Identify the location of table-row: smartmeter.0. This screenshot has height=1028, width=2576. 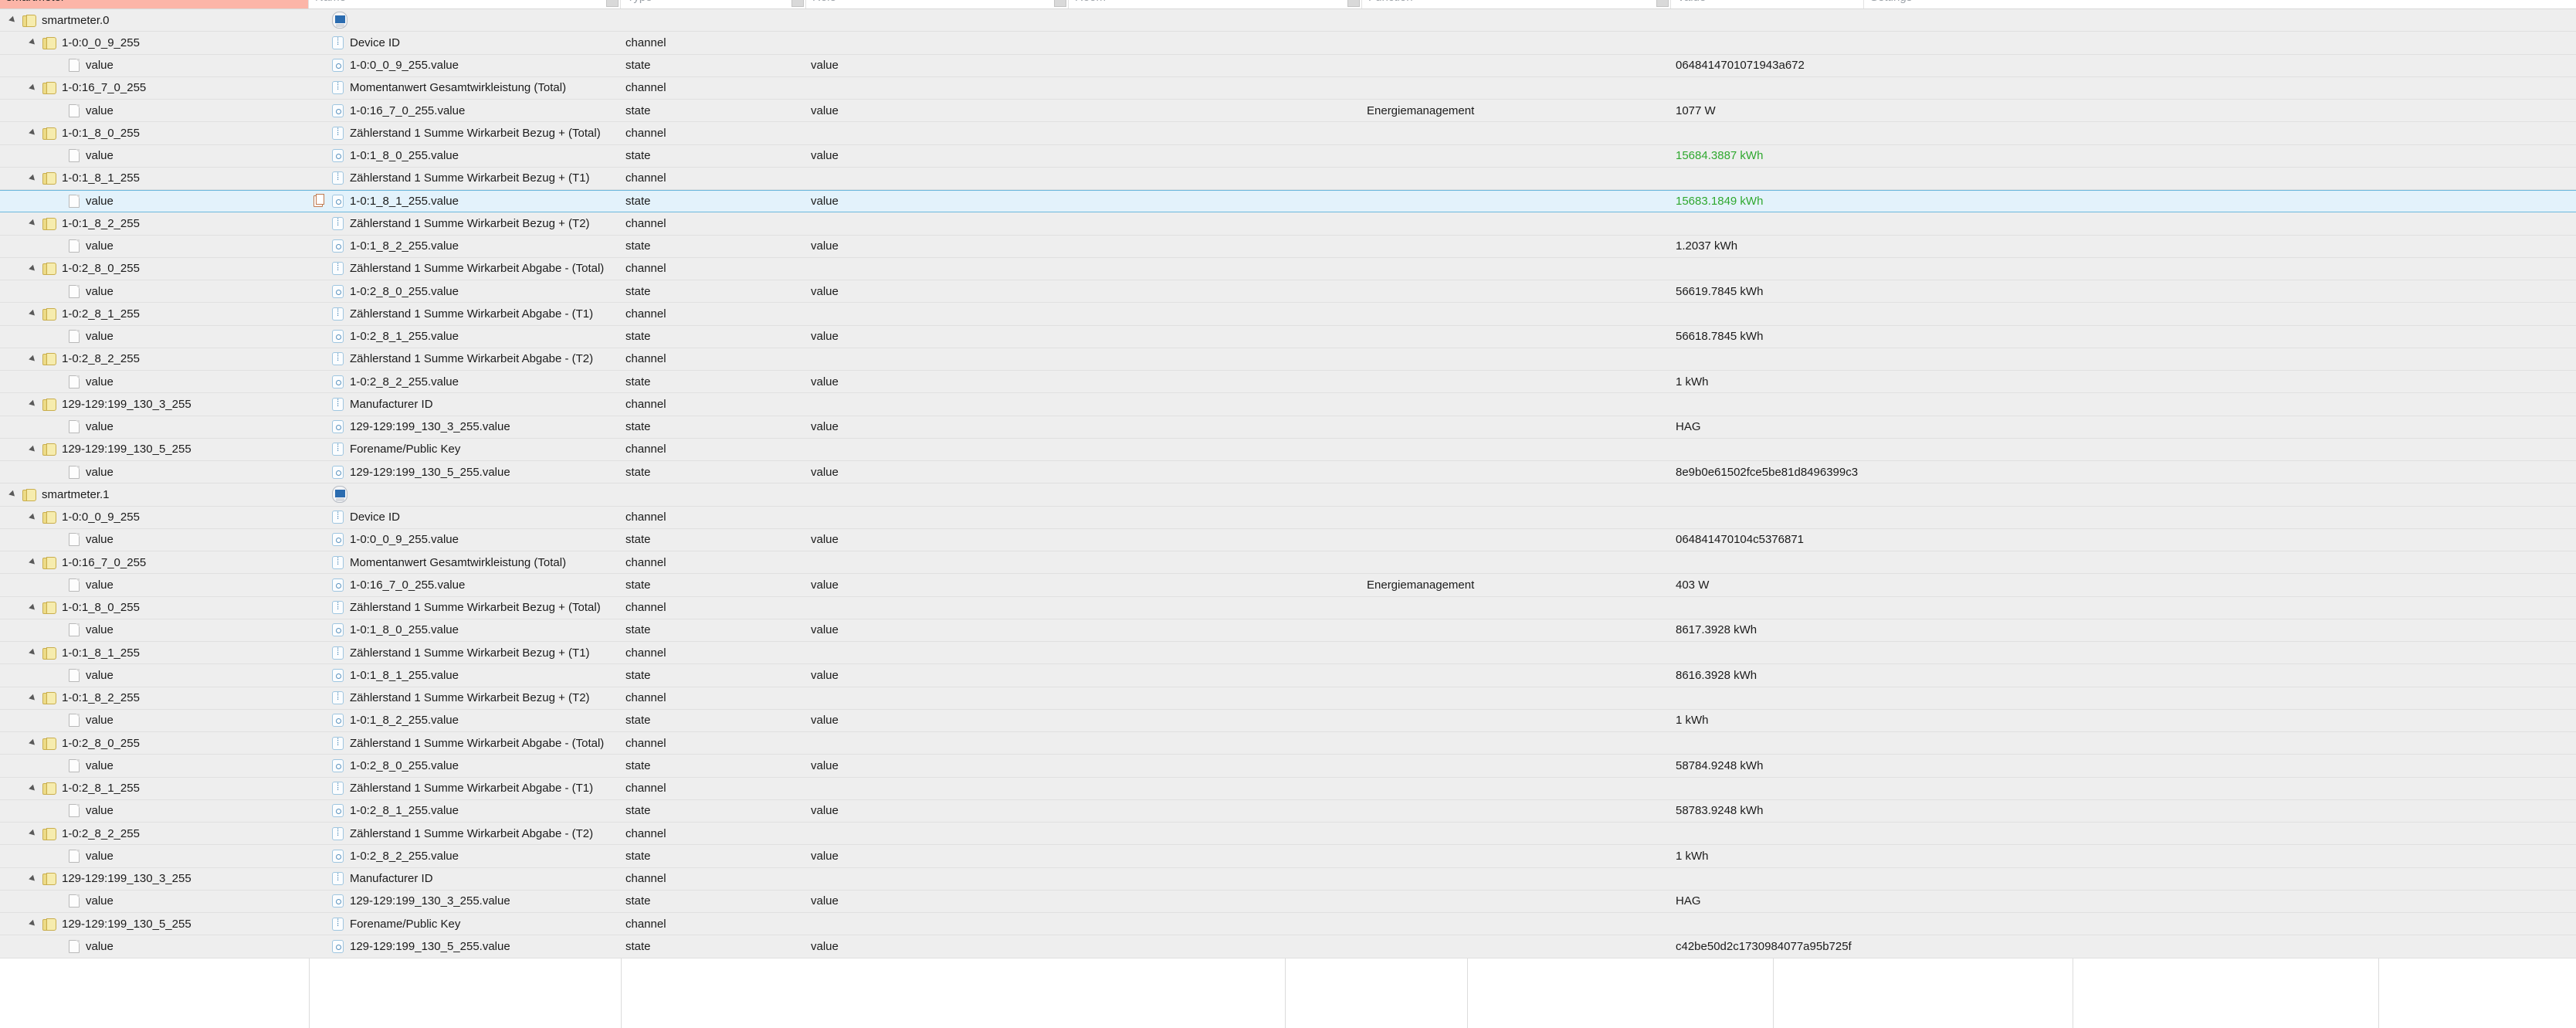
(1288, 21).